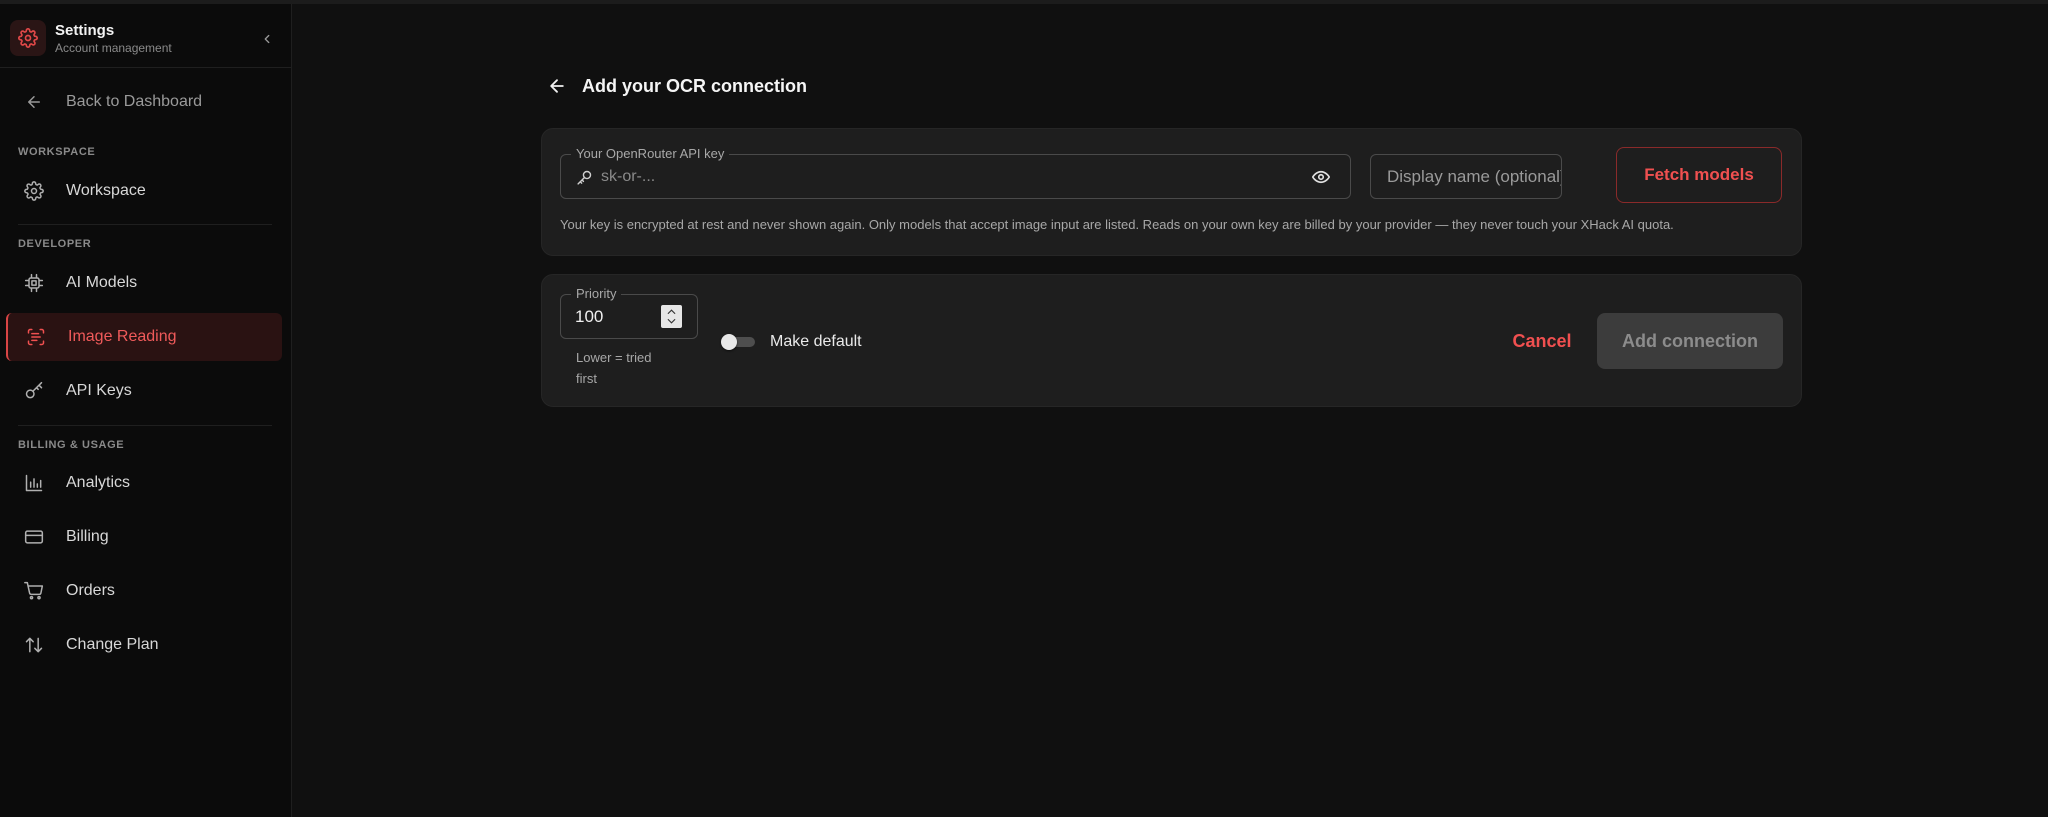 This screenshot has width=2048, height=817. I want to click on sidebar-title: Settings, so click(85, 30).